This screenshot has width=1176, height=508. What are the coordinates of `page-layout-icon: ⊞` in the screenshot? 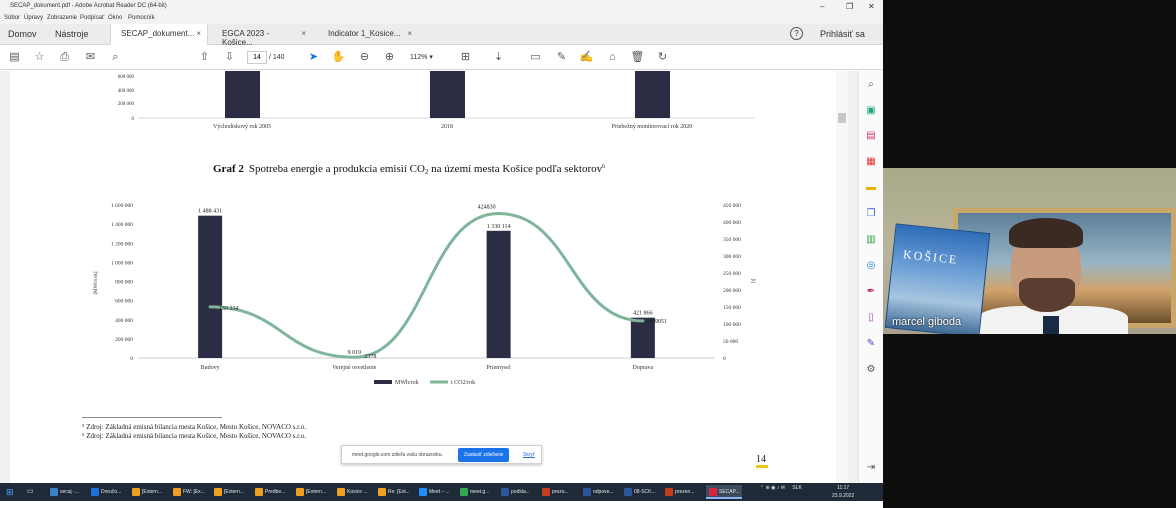 It's located at (465, 57).